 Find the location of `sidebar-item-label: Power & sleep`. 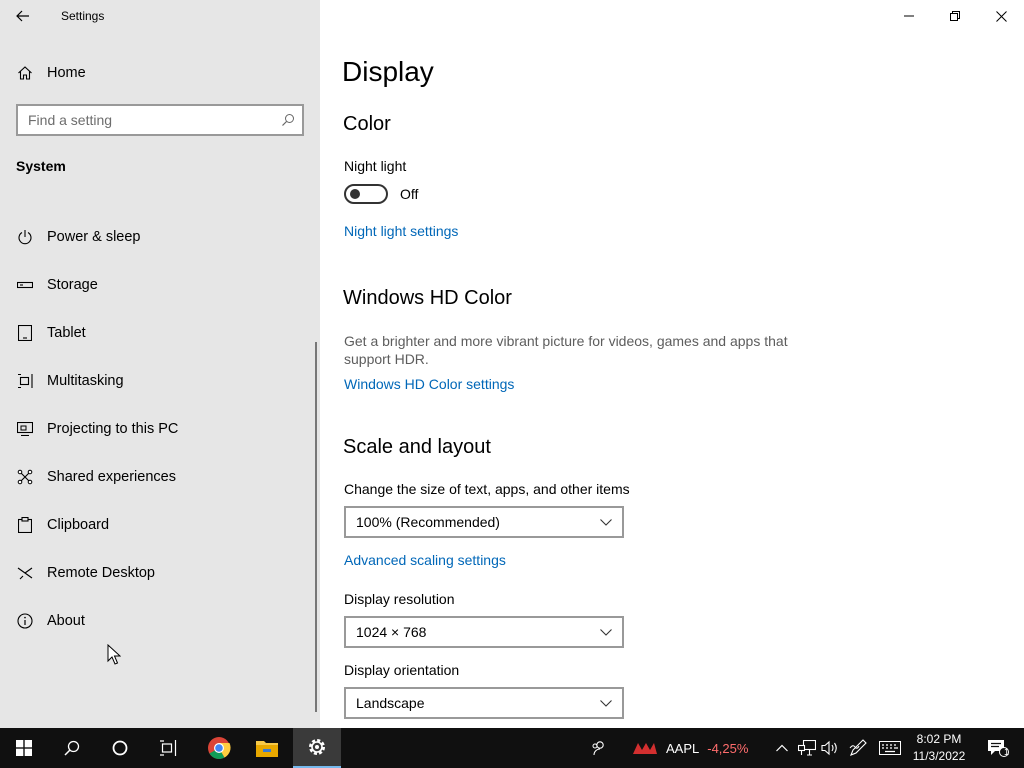

sidebar-item-label: Power & sleep is located at coordinates (94, 237).